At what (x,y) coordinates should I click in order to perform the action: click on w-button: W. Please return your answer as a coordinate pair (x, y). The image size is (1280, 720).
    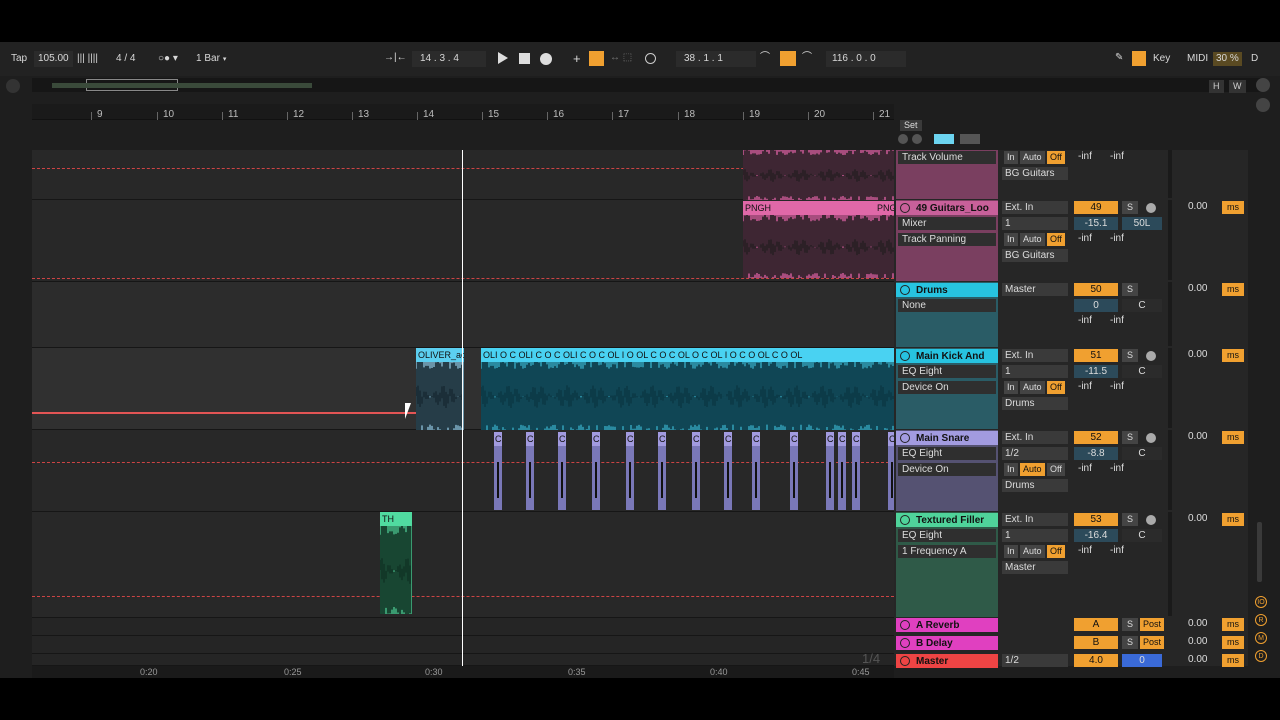
    Looking at the image, I should click on (1237, 86).